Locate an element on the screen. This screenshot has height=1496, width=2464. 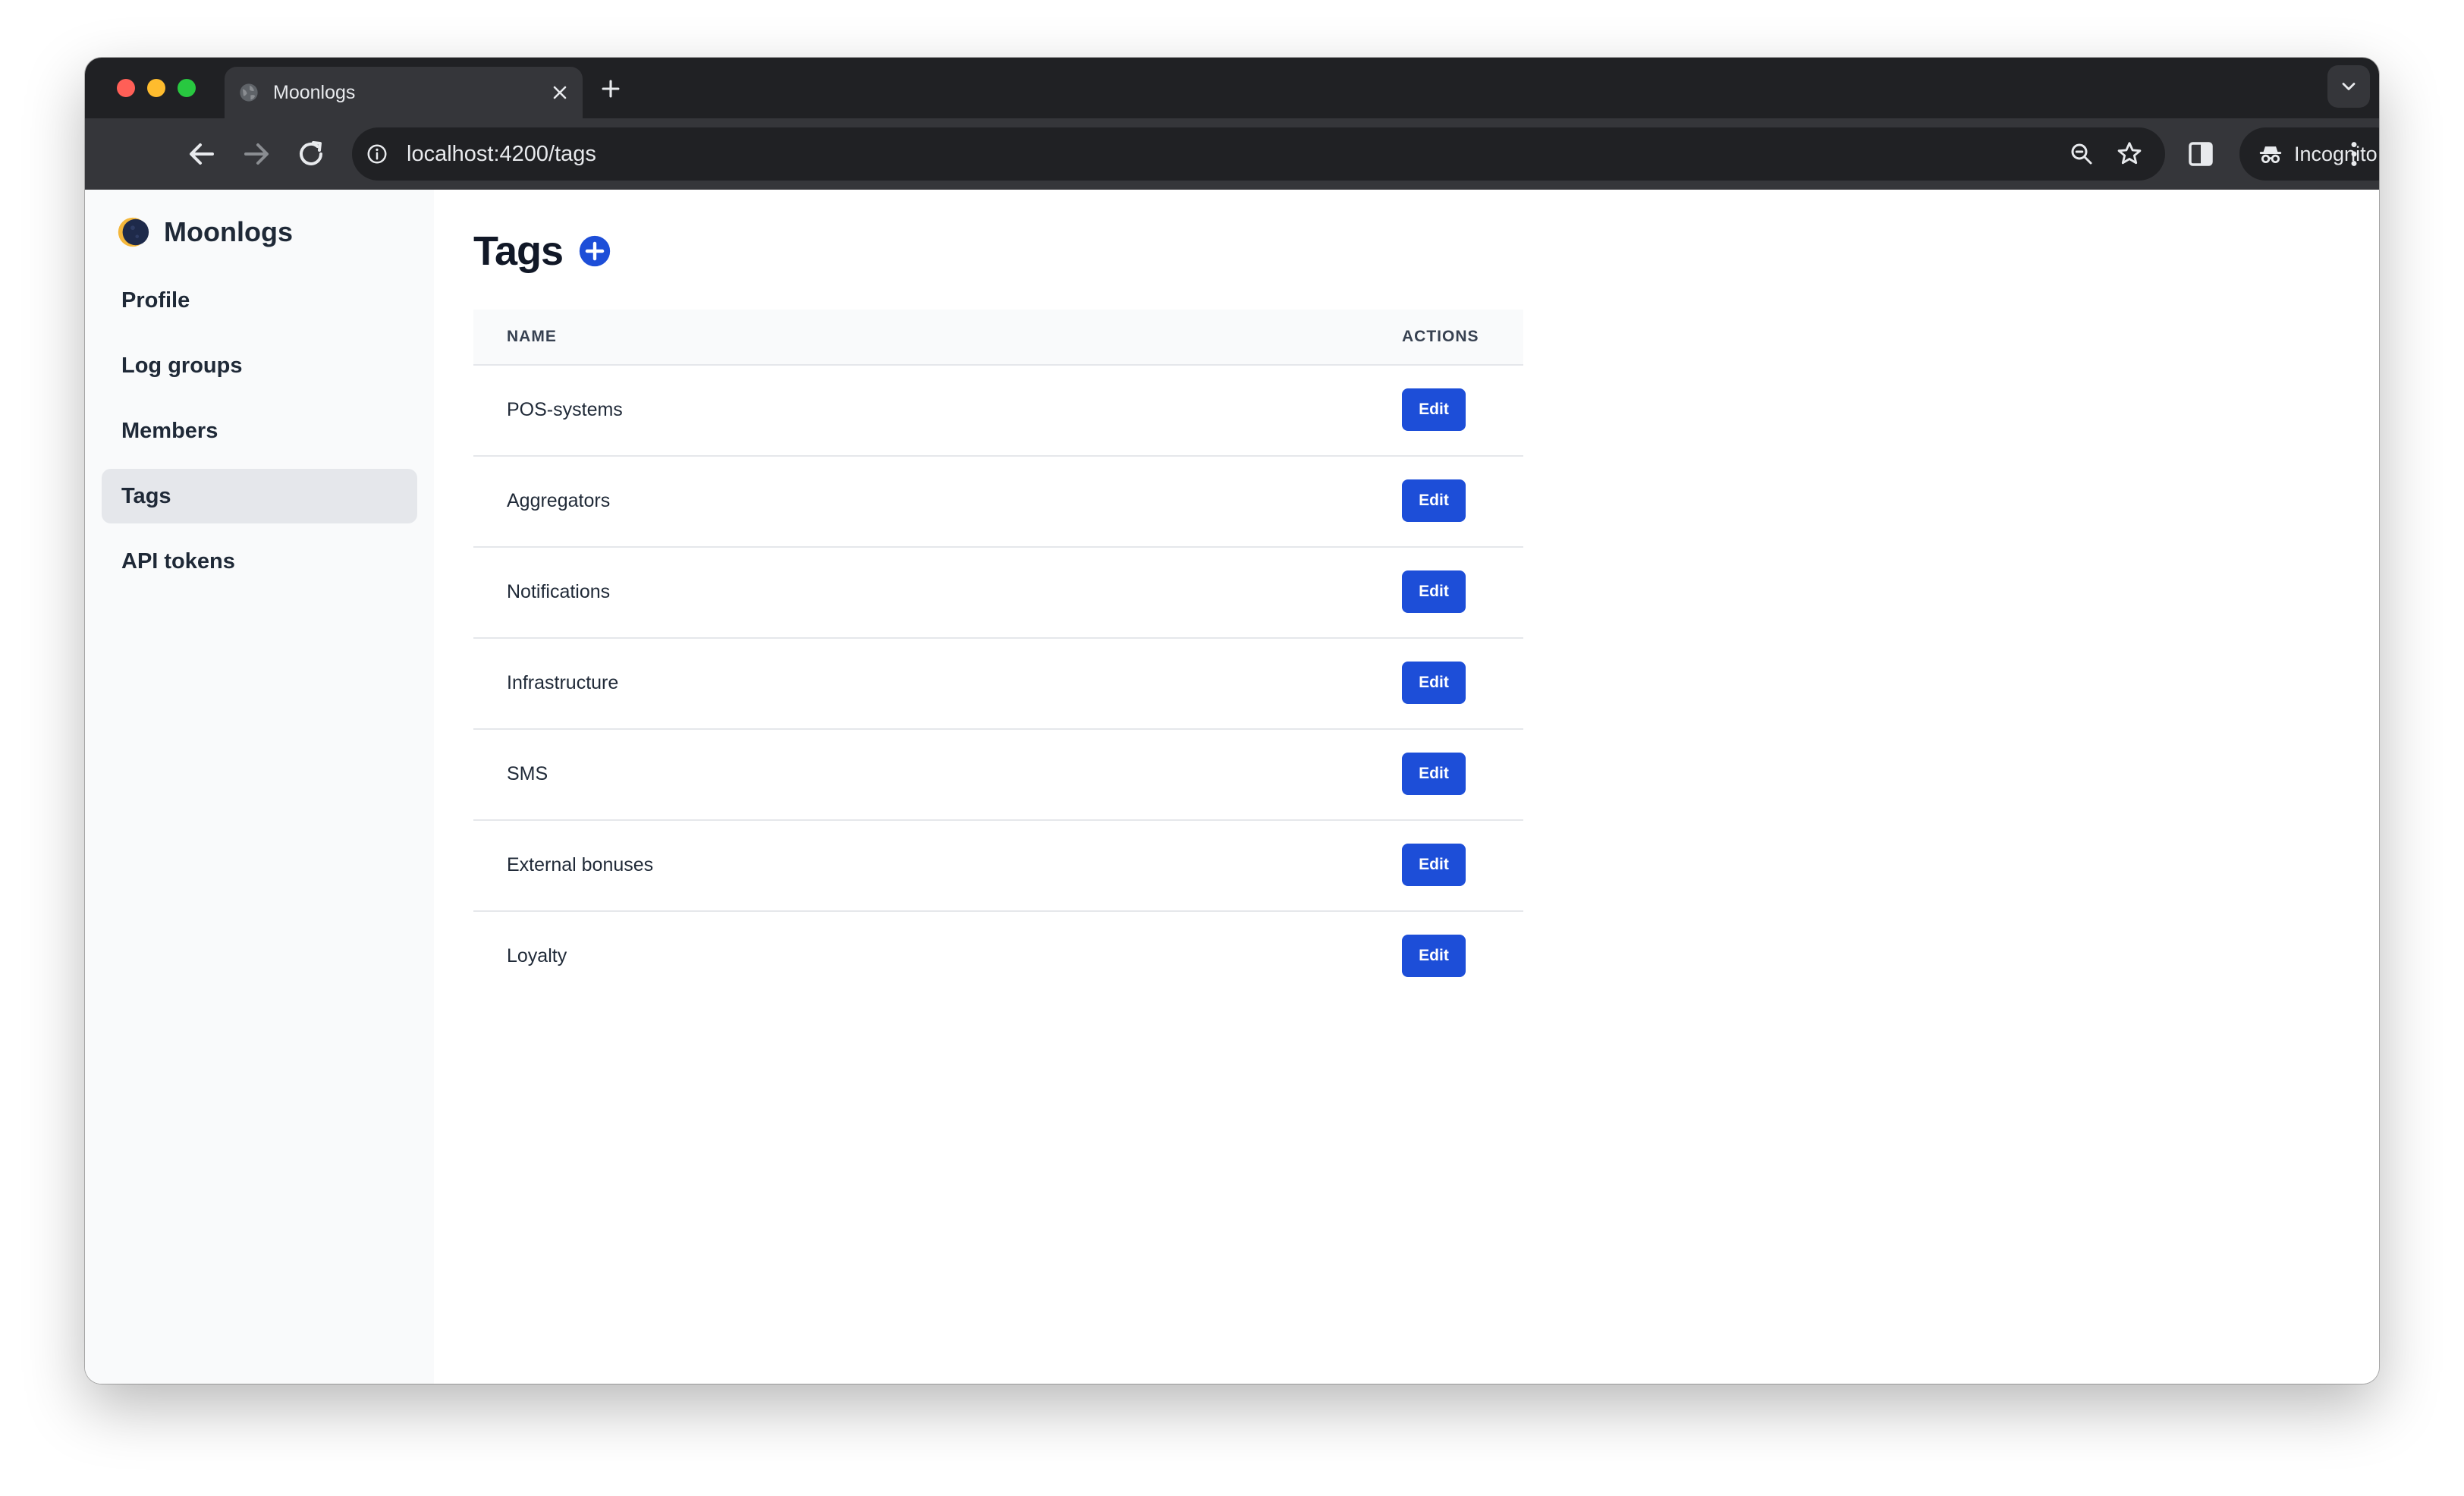
tag-name: External bonuses is located at coordinates (580, 864).